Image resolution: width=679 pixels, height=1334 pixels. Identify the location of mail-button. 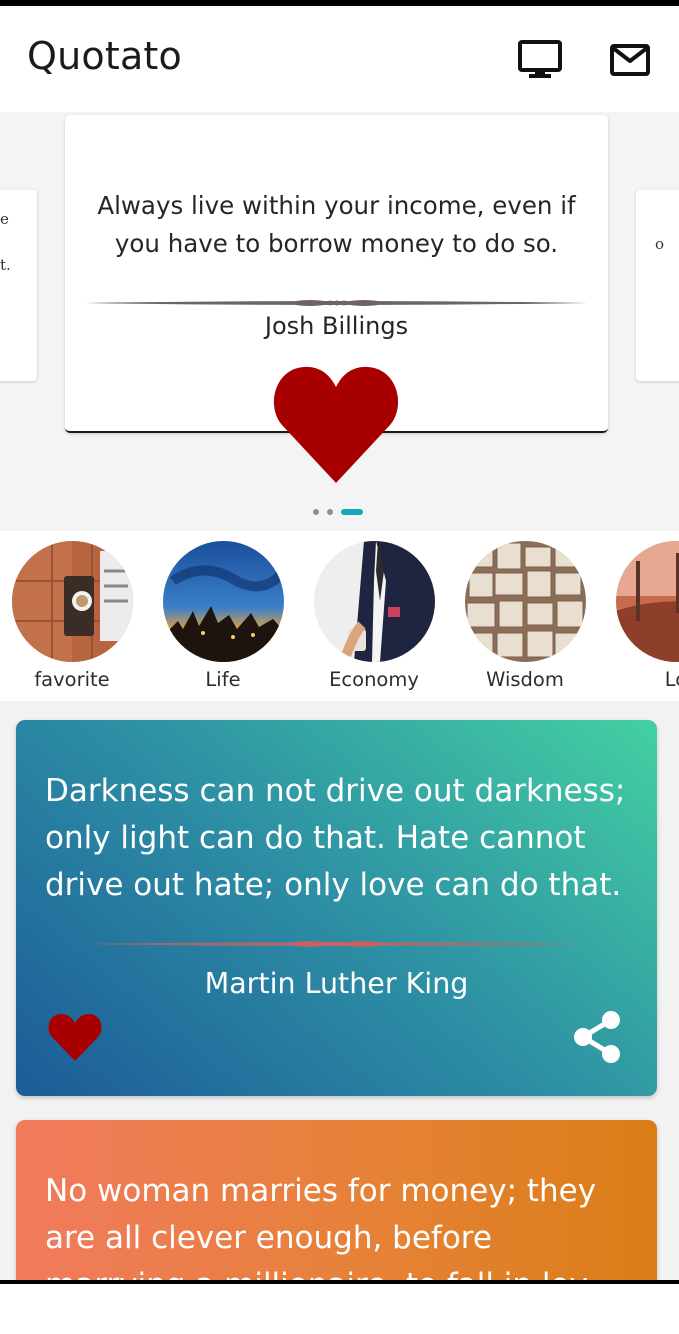
(630, 60).